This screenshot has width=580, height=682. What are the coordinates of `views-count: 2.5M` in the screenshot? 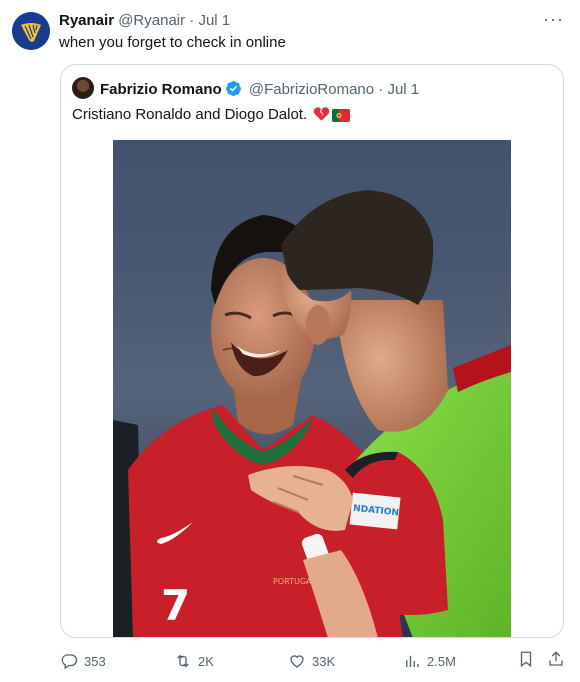 It's located at (441, 661).